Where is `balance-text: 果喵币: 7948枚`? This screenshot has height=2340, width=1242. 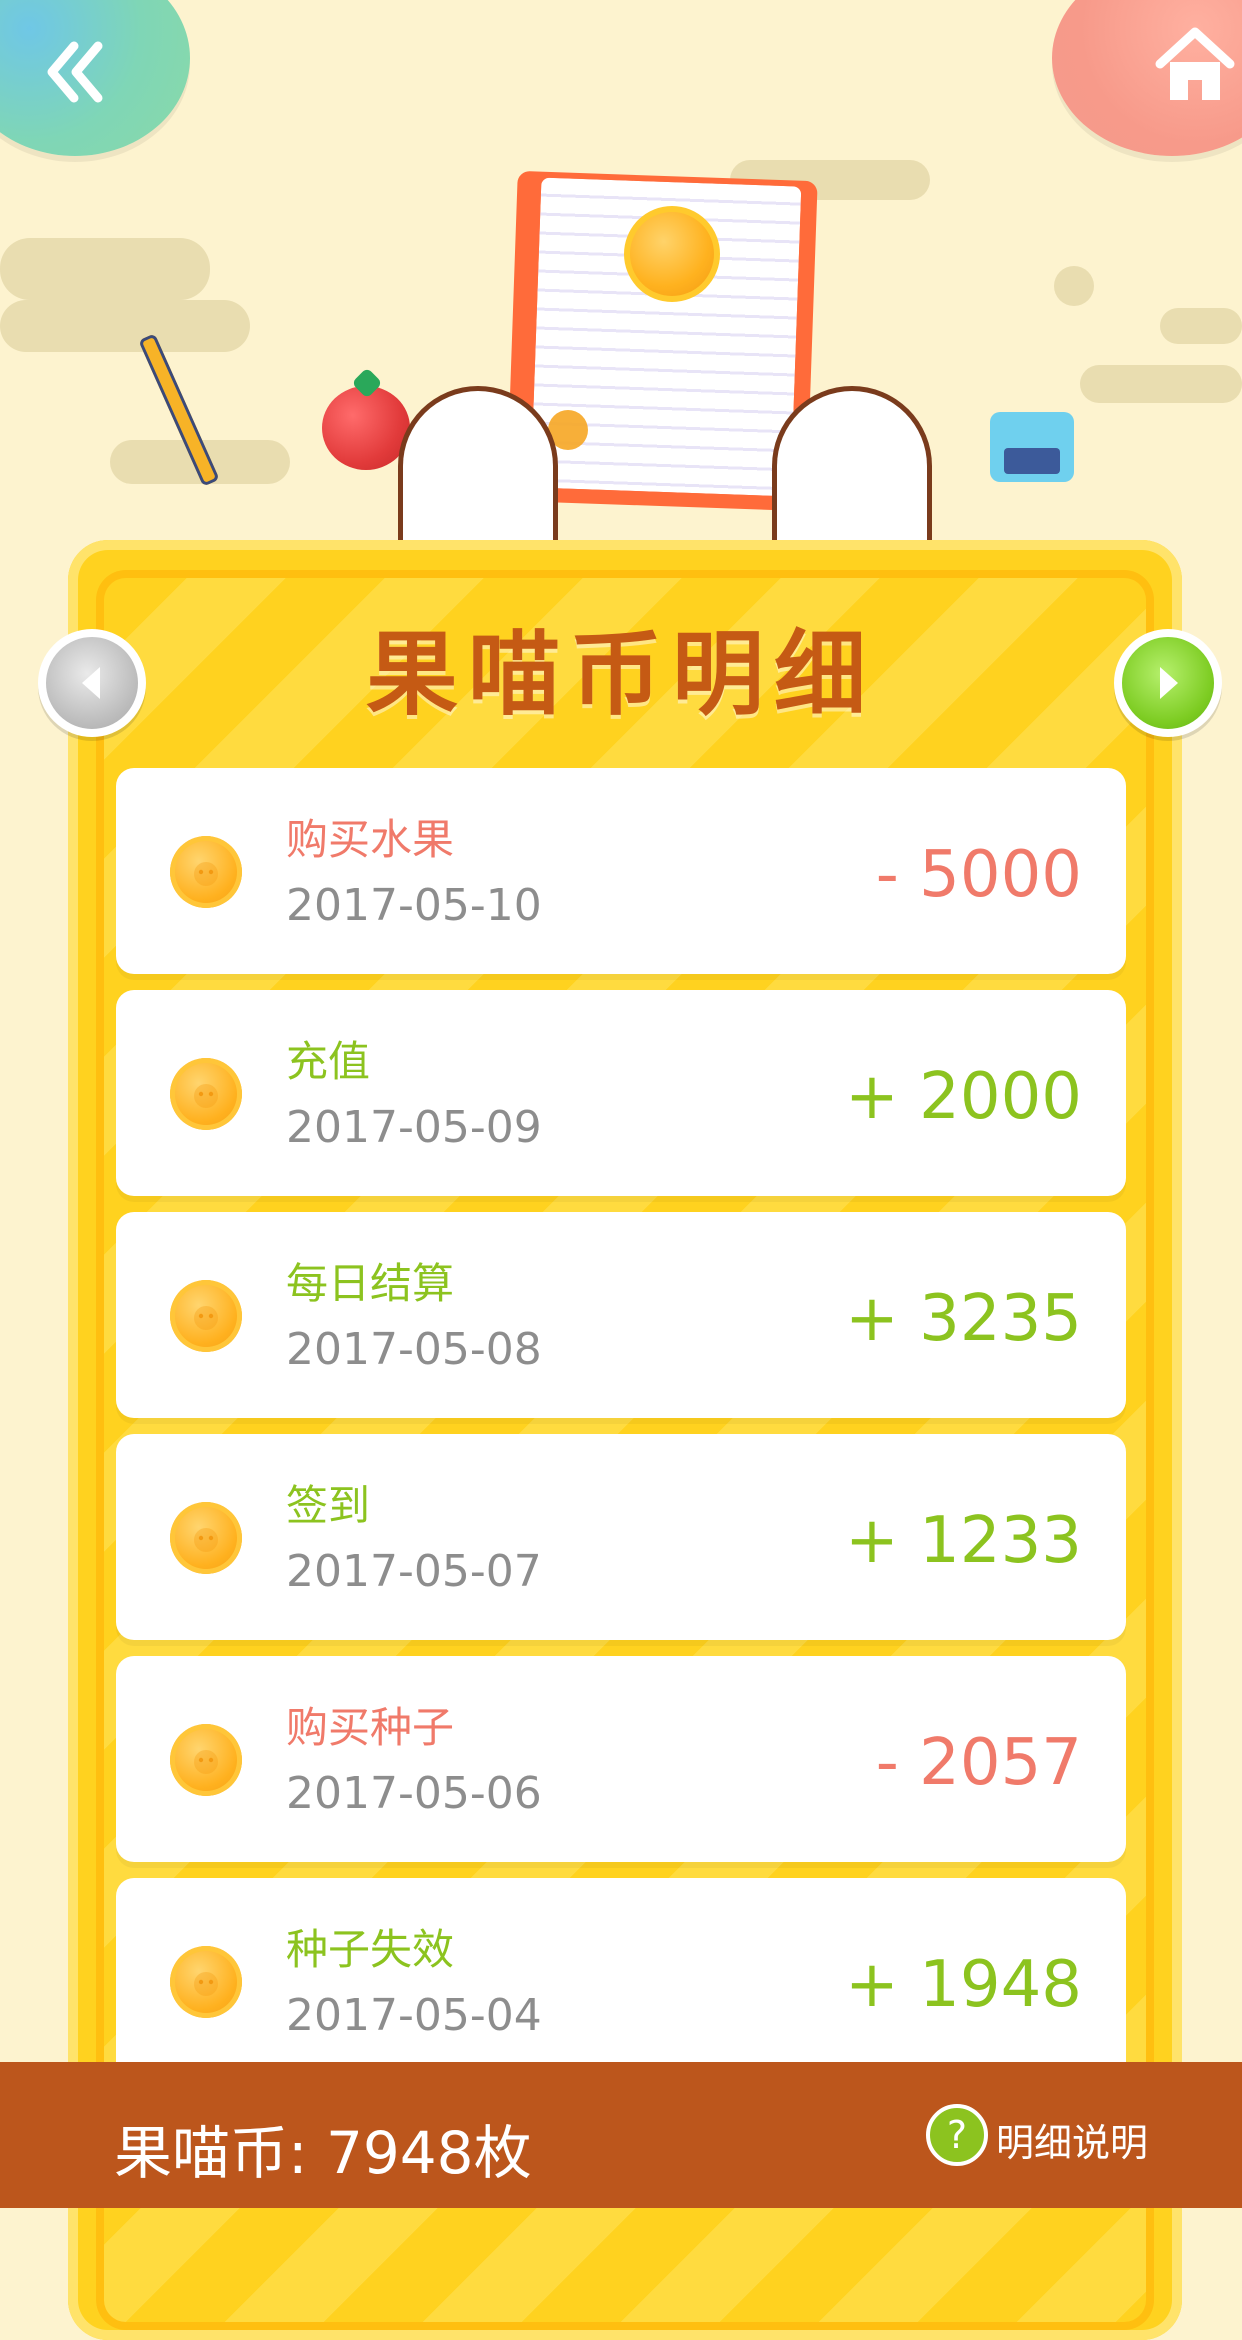 balance-text: 果喵币: 7948枚 is located at coordinates (323, 2153).